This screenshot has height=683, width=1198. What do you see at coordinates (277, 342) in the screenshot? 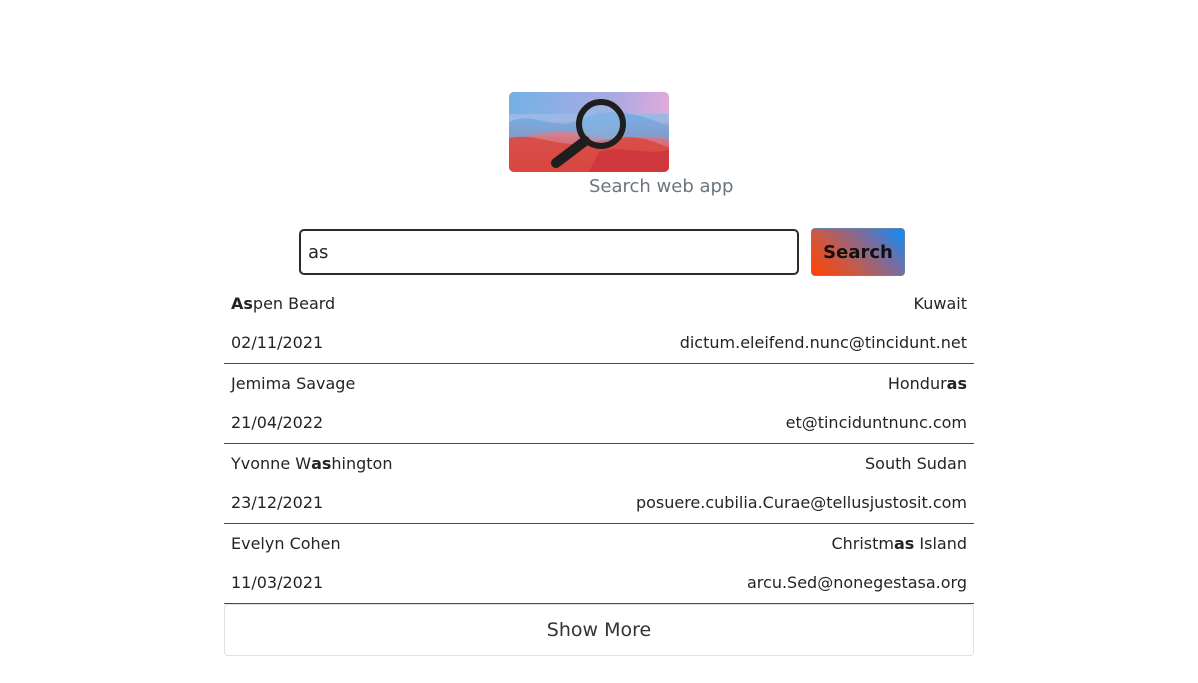
I see `result-date: 02/11/2021` at bounding box center [277, 342].